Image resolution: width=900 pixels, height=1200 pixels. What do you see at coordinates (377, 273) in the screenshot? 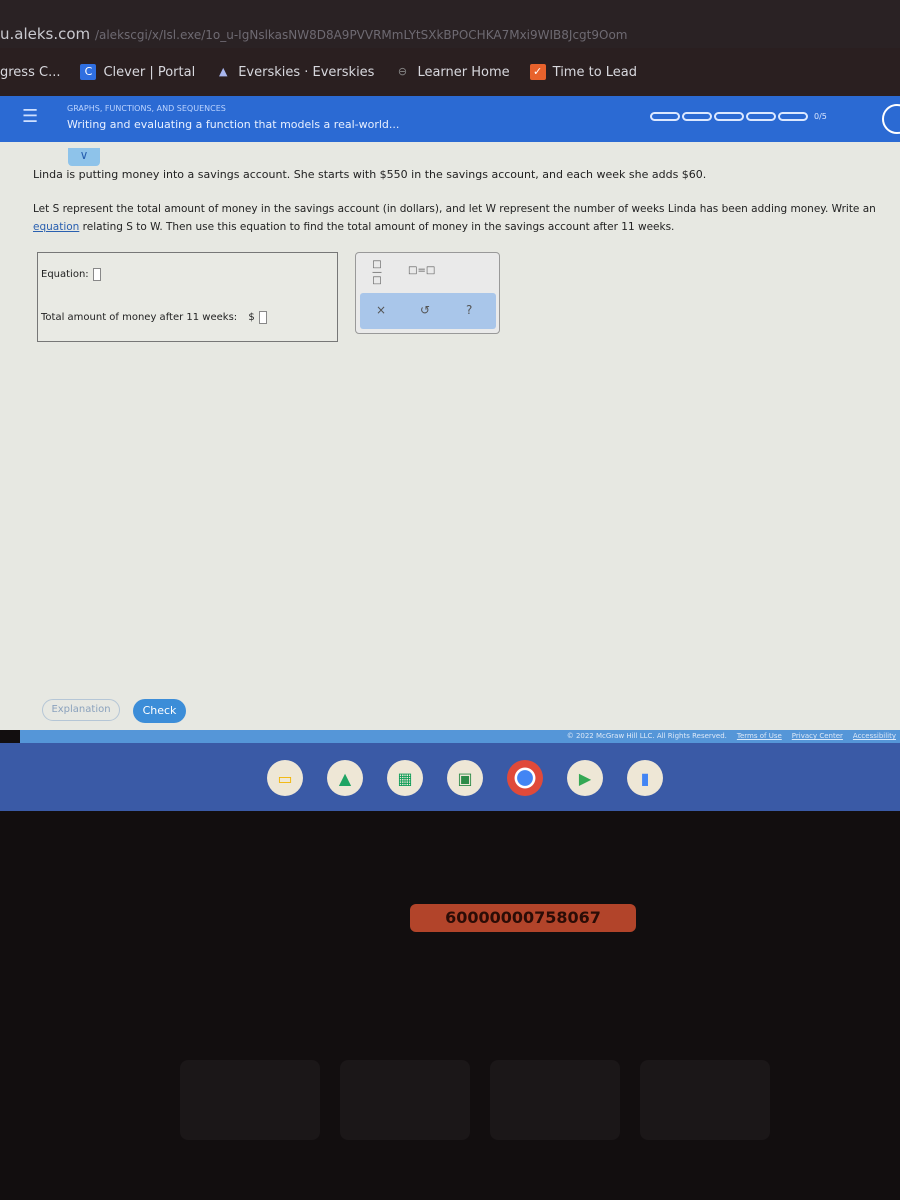
I see `fraction-icon: □ — □` at bounding box center [377, 273].